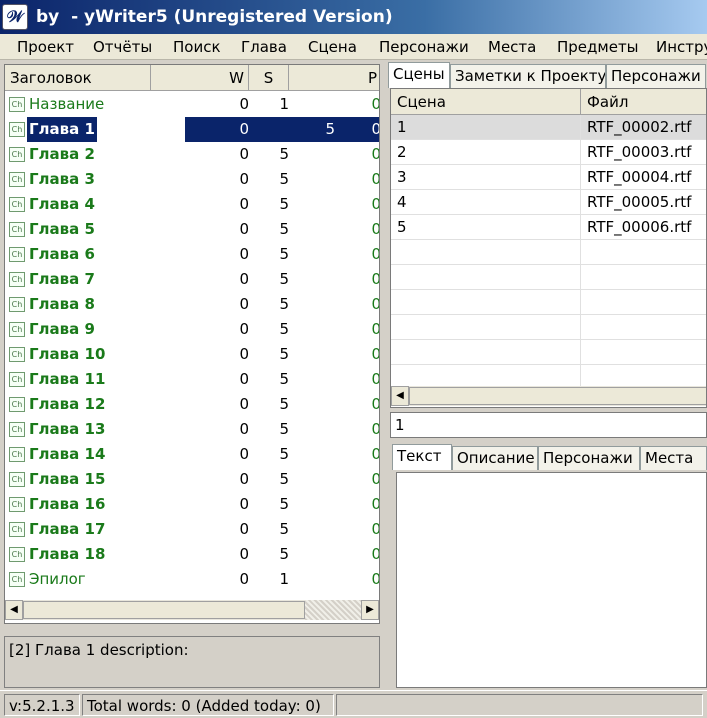 The width and height of the screenshot is (707, 718). What do you see at coordinates (192, 229) in the screenshot?
I see `chapter-row: Ch Глава 5 0 5 0` at bounding box center [192, 229].